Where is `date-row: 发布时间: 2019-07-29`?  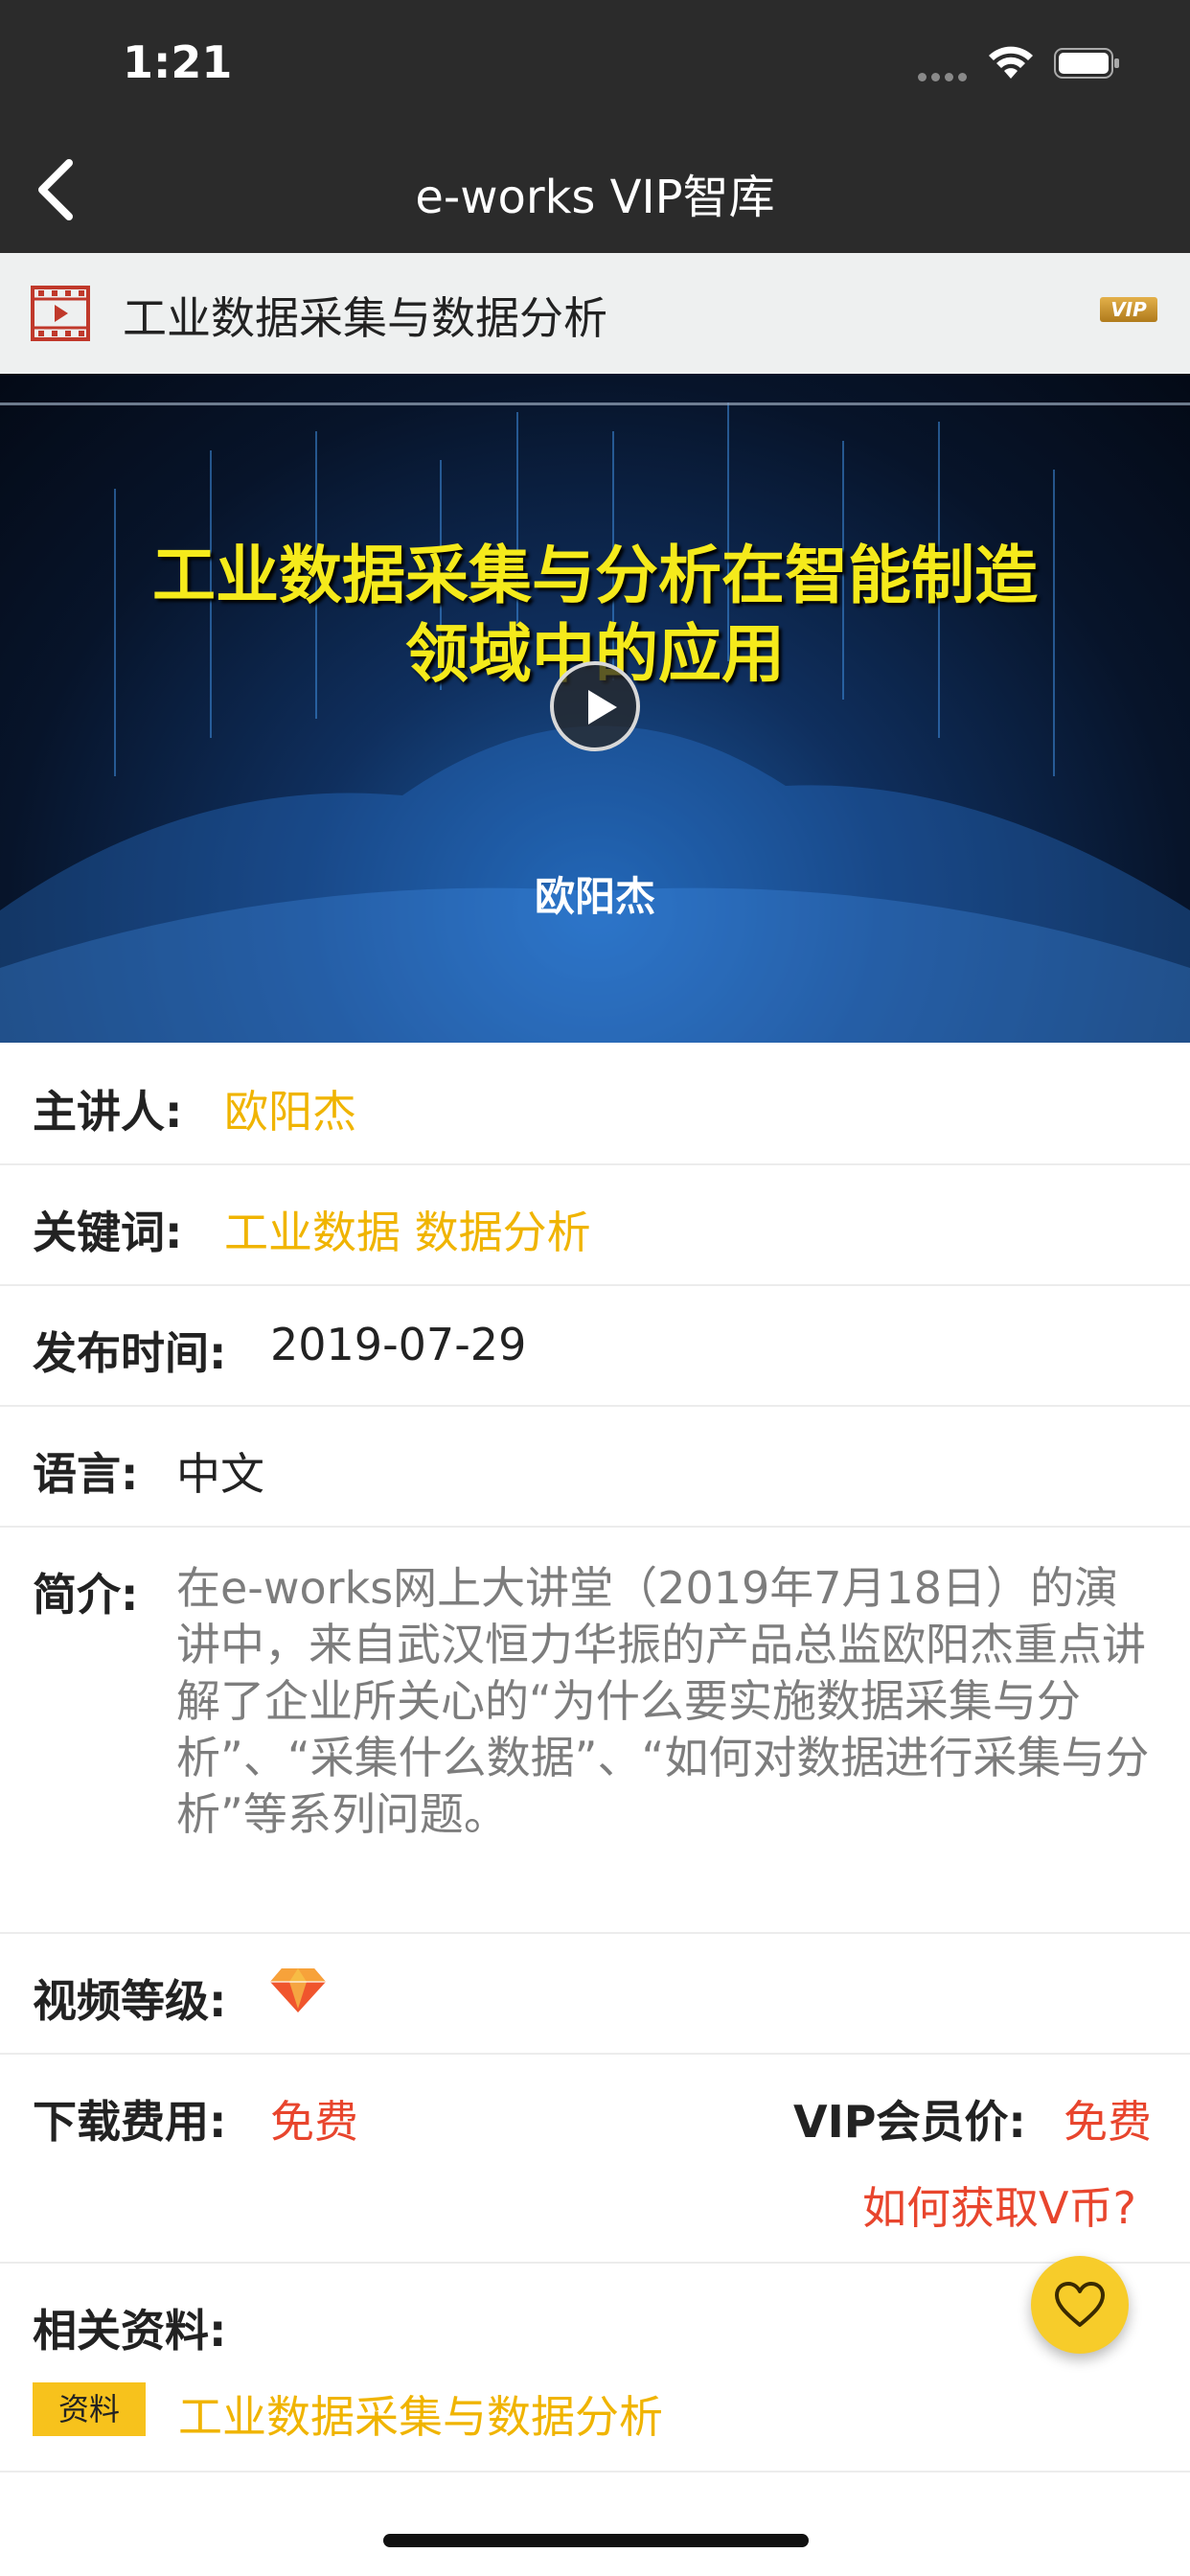
date-row: 发布时间: 2019-07-29 is located at coordinates (595, 1345).